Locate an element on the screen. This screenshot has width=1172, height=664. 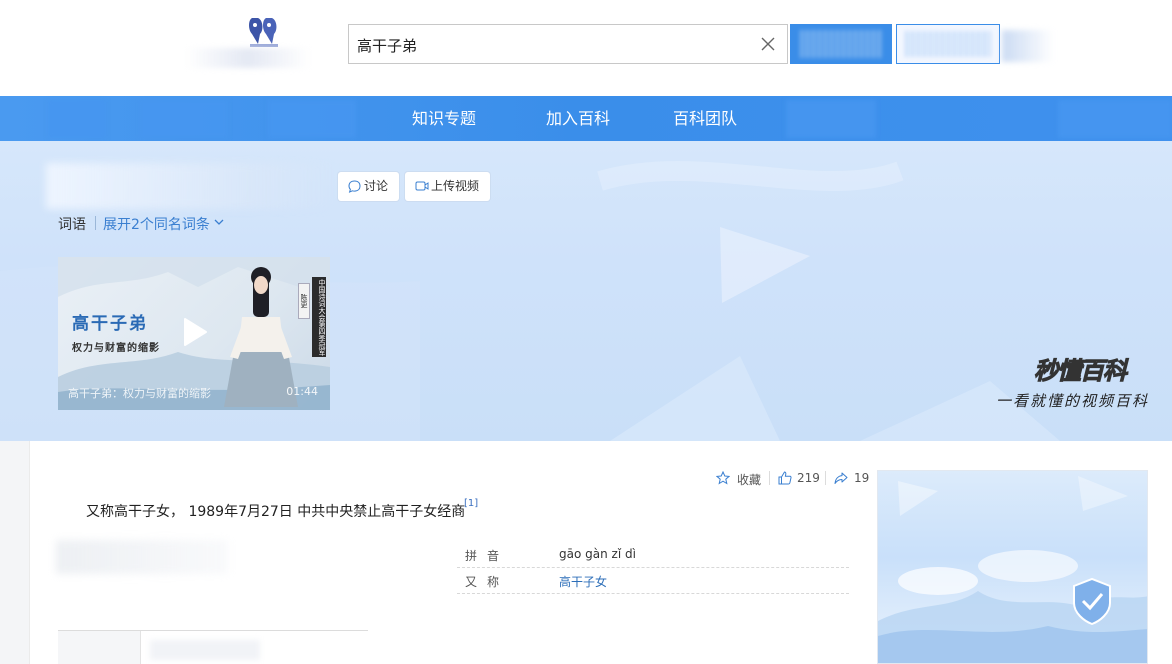
toc-label-box is located at coordinates (99, 647).